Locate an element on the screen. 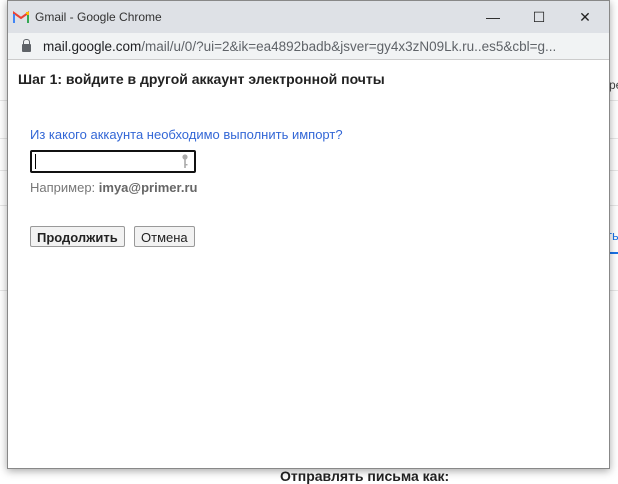  send-as-label: Отправлять письма как: is located at coordinates (365, 476).